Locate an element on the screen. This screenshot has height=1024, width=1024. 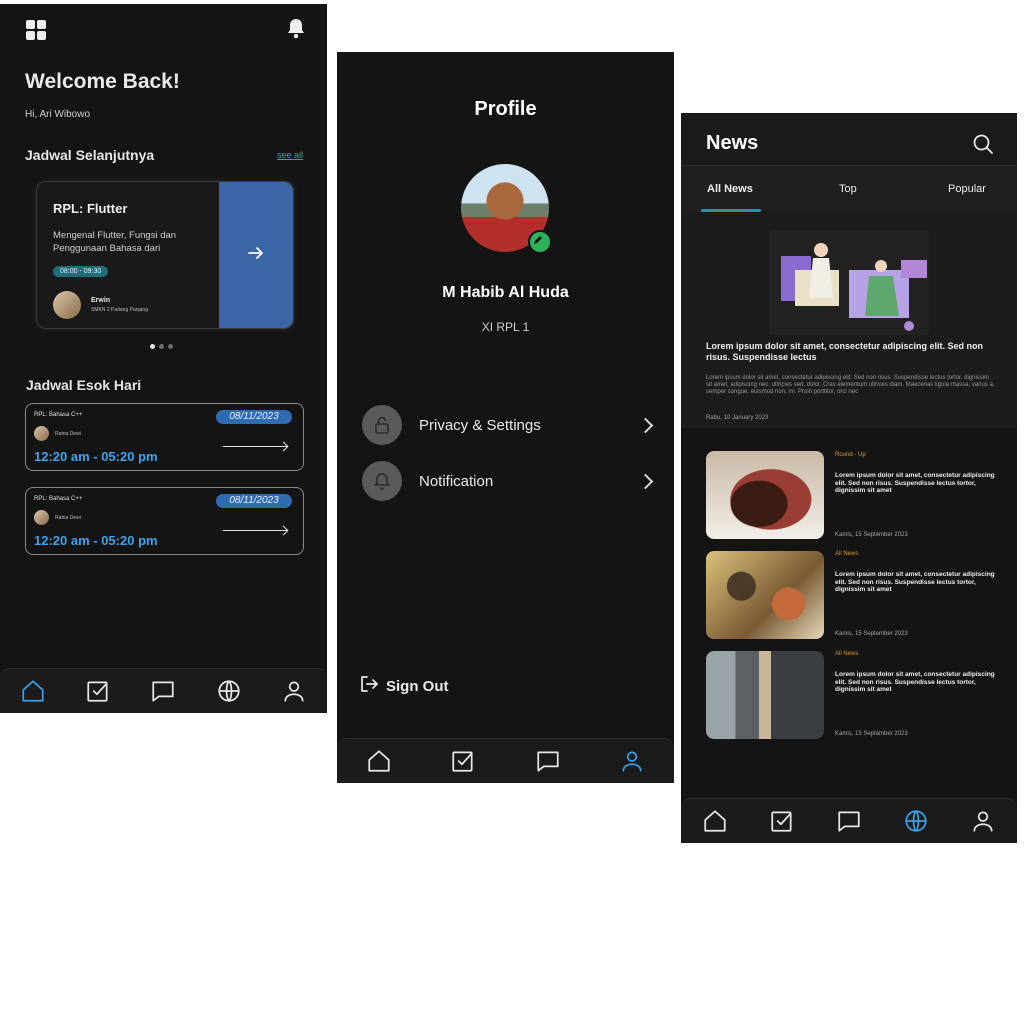
menu-label: Notification is located at coordinates (456, 481).